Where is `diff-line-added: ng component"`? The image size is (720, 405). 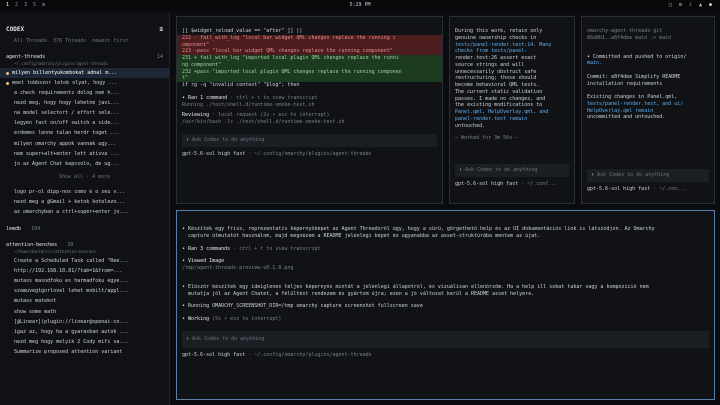
diff-line-added: ng component" is located at coordinates (309, 65).